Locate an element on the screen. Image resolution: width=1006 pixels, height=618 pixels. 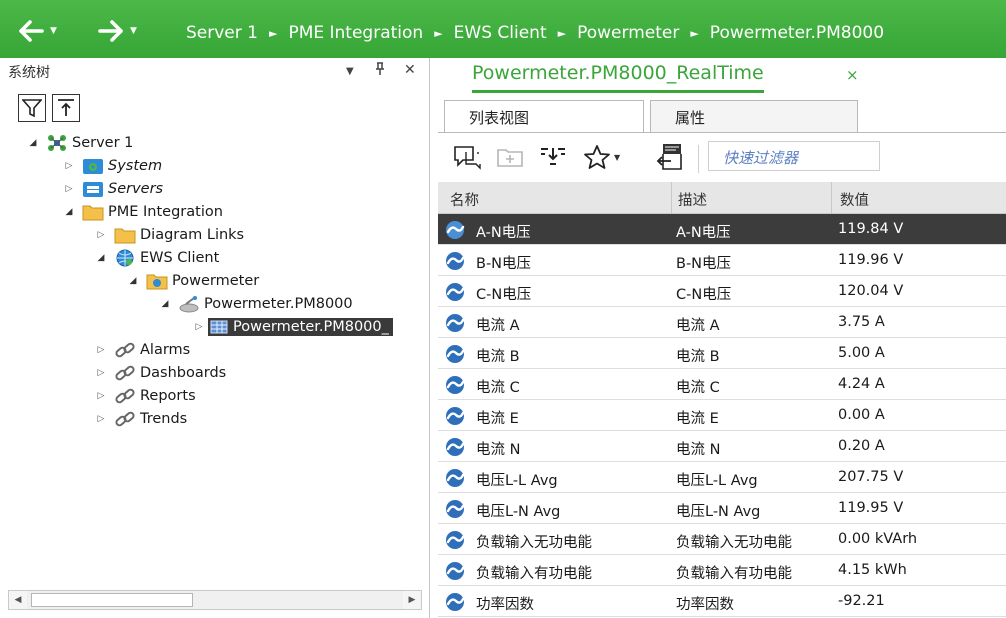
add-folder-button is located at coordinates (511, 157).